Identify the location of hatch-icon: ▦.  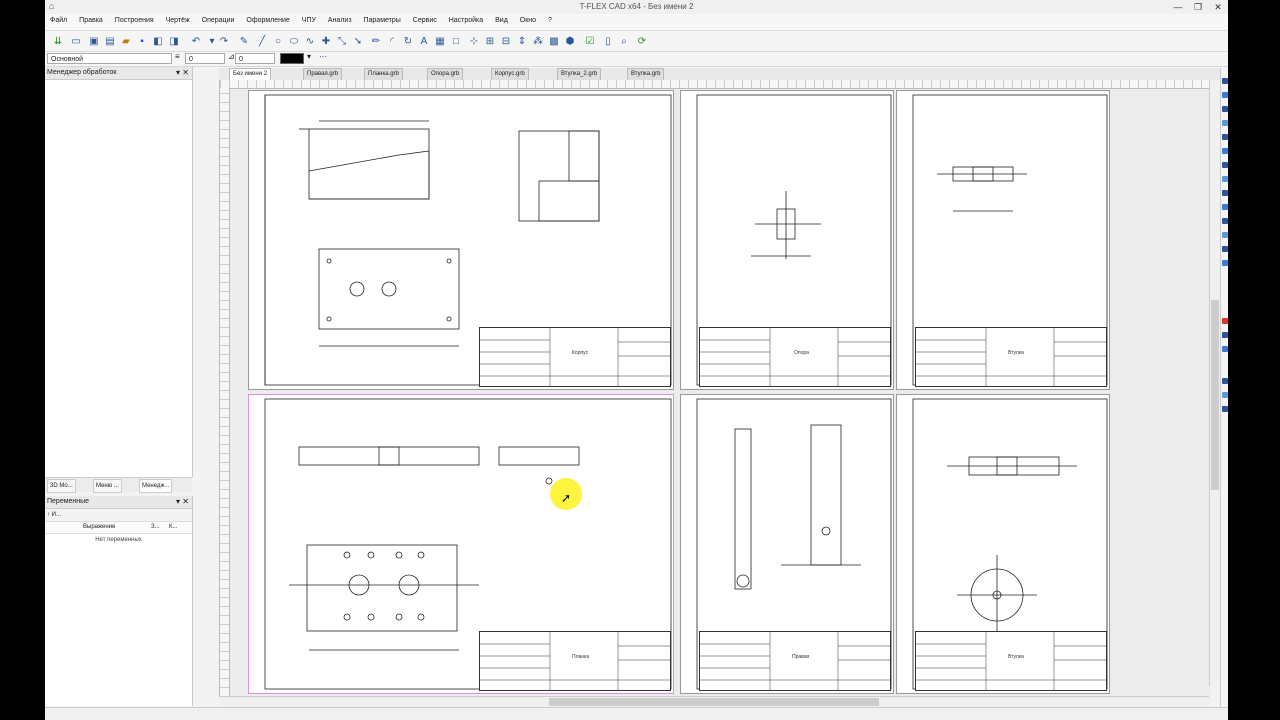
(440, 41).